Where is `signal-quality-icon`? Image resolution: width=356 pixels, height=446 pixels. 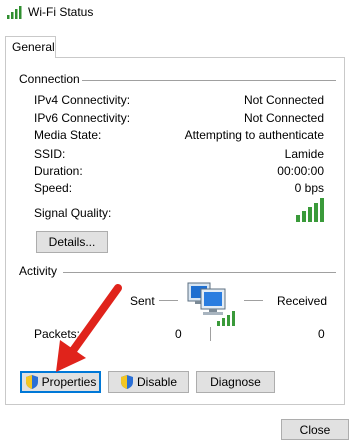 signal-quality-icon is located at coordinates (310, 210).